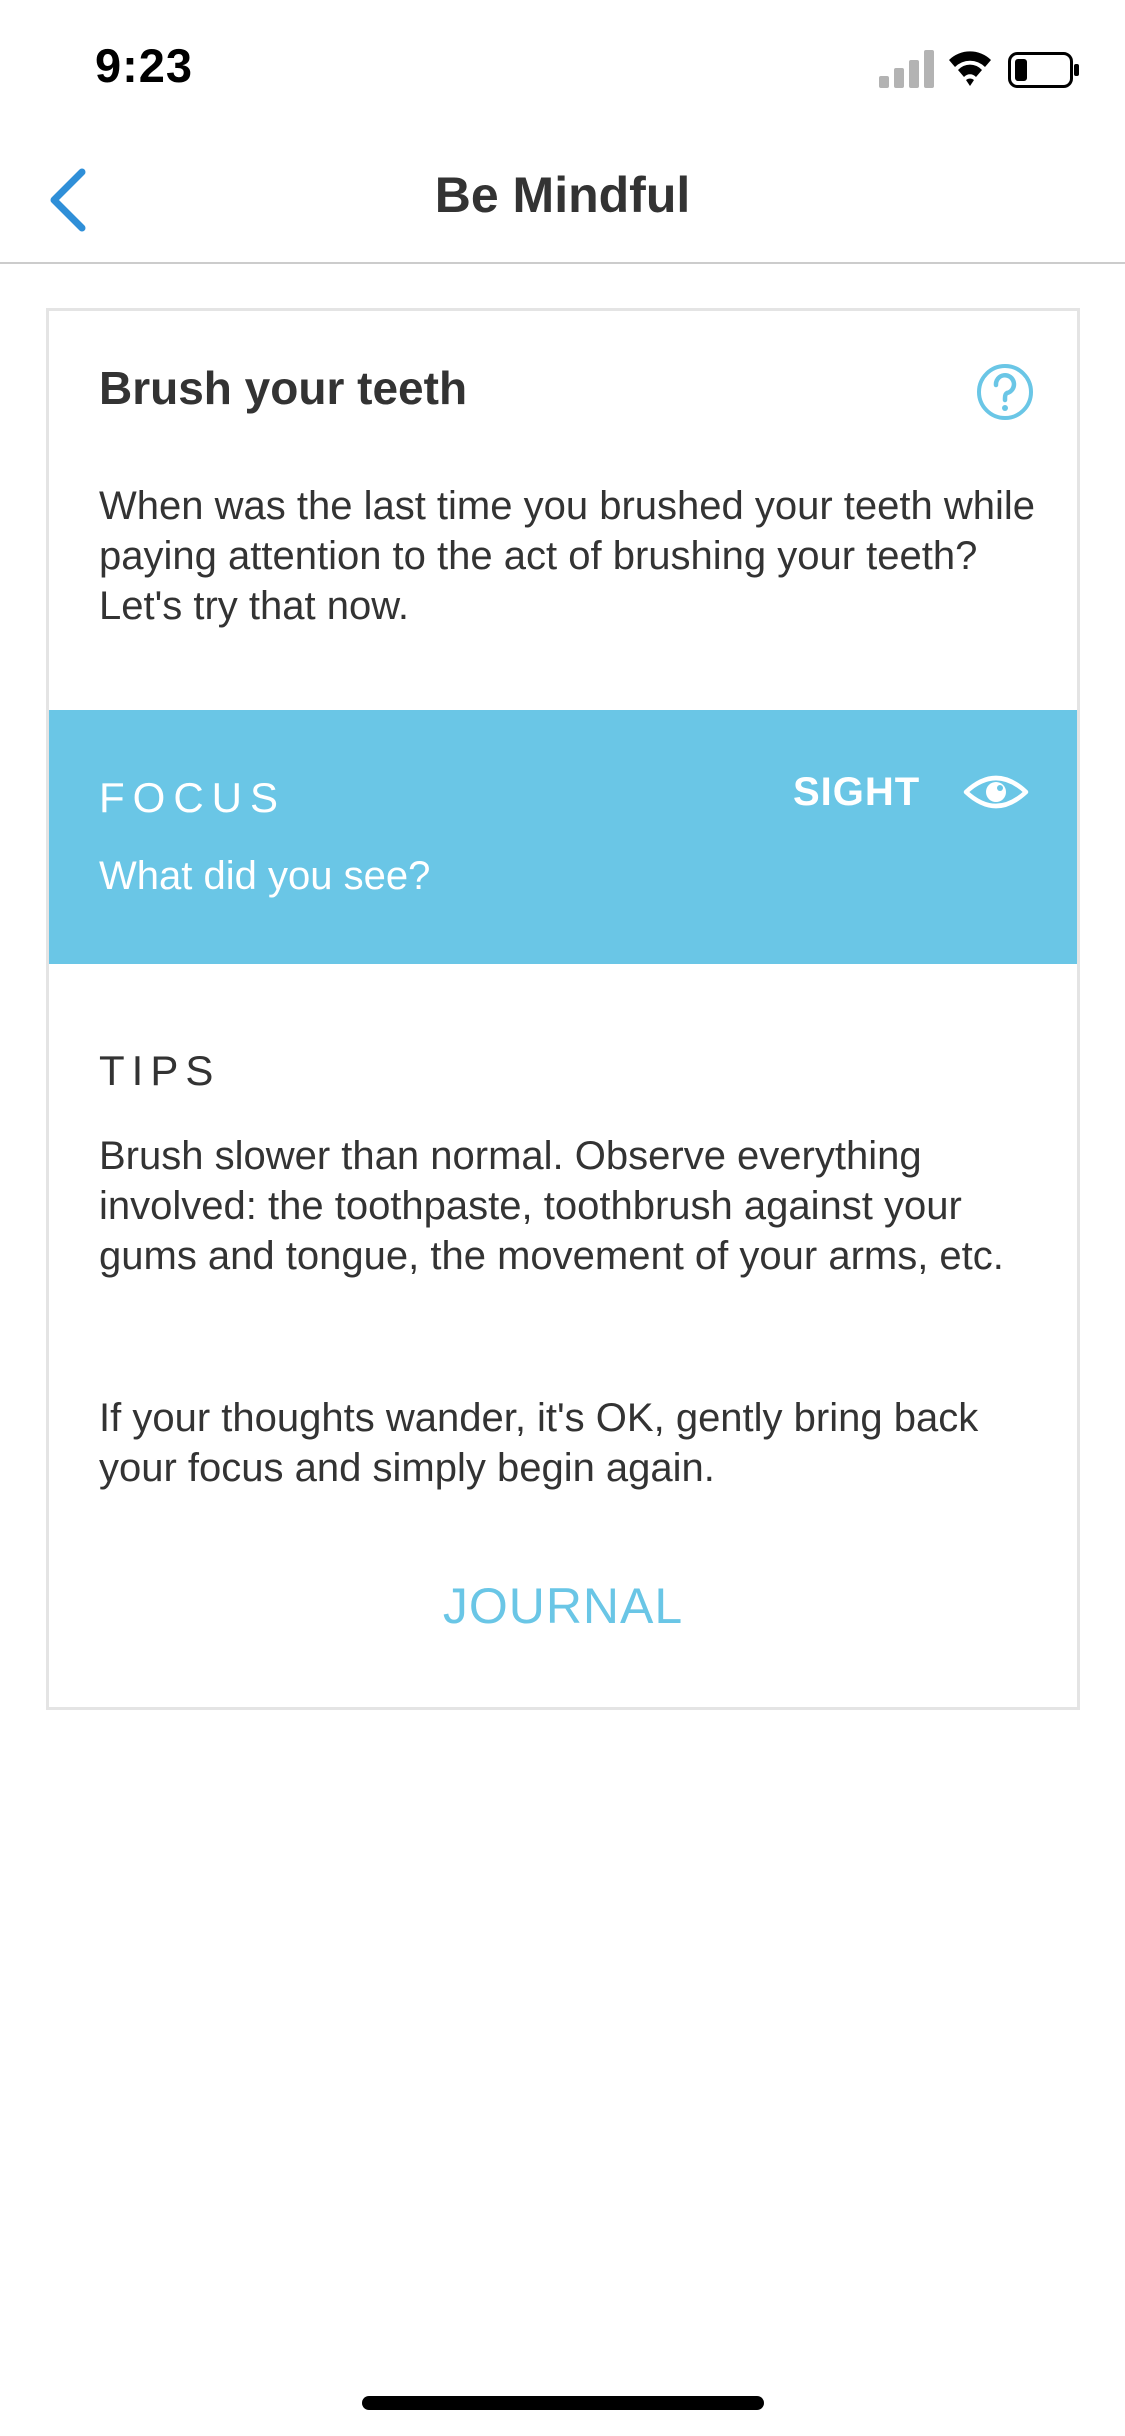 The height and width of the screenshot is (2436, 1125). What do you see at coordinates (265, 876) in the screenshot?
I see `focus-question: What did you see?` at bounding box center [265, 876].